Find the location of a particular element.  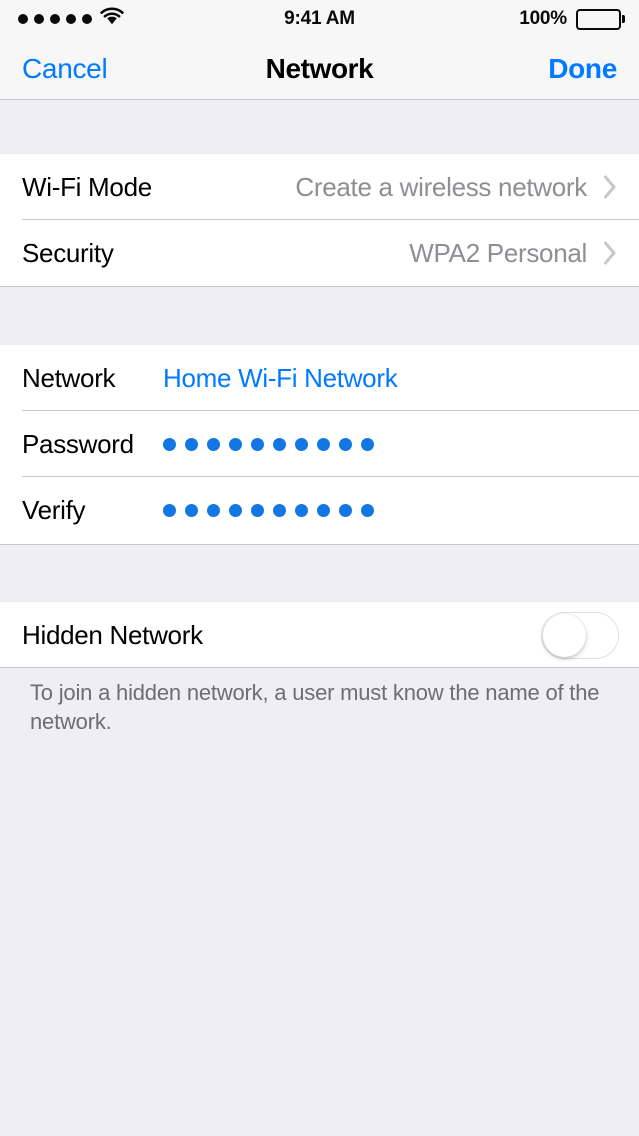

status-bar-right: 100% is located at coordinates (572, 19).